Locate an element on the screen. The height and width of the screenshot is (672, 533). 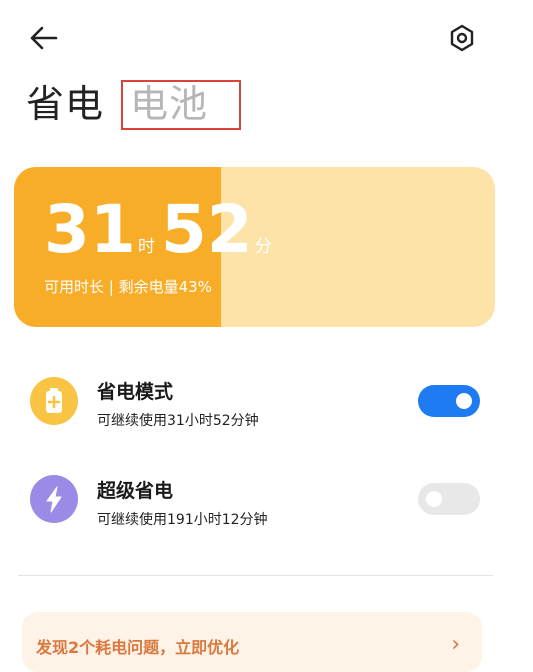
alternative-title: 电池 is located at coordinates (169, 104).